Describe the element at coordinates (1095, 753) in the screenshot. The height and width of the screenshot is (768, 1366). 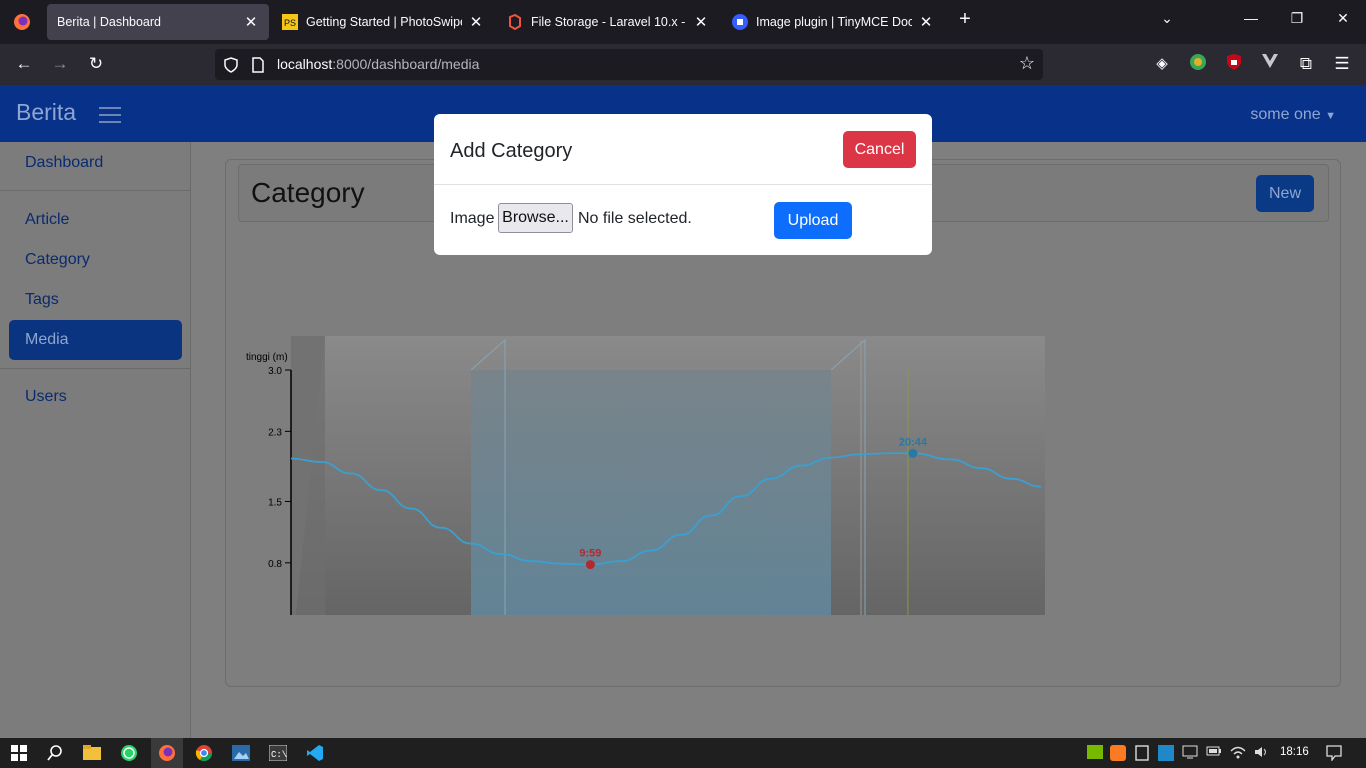
I see `nvidia-tray-icon` at that location.